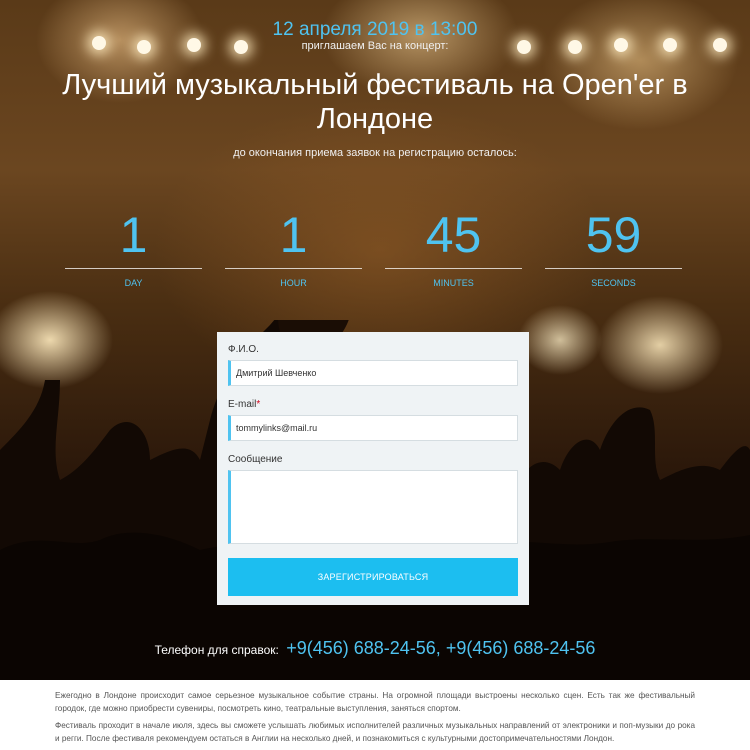 The image size is (750, 750). I want to click on countdown-seconds: 59 SECONDS, so click(613, 246).